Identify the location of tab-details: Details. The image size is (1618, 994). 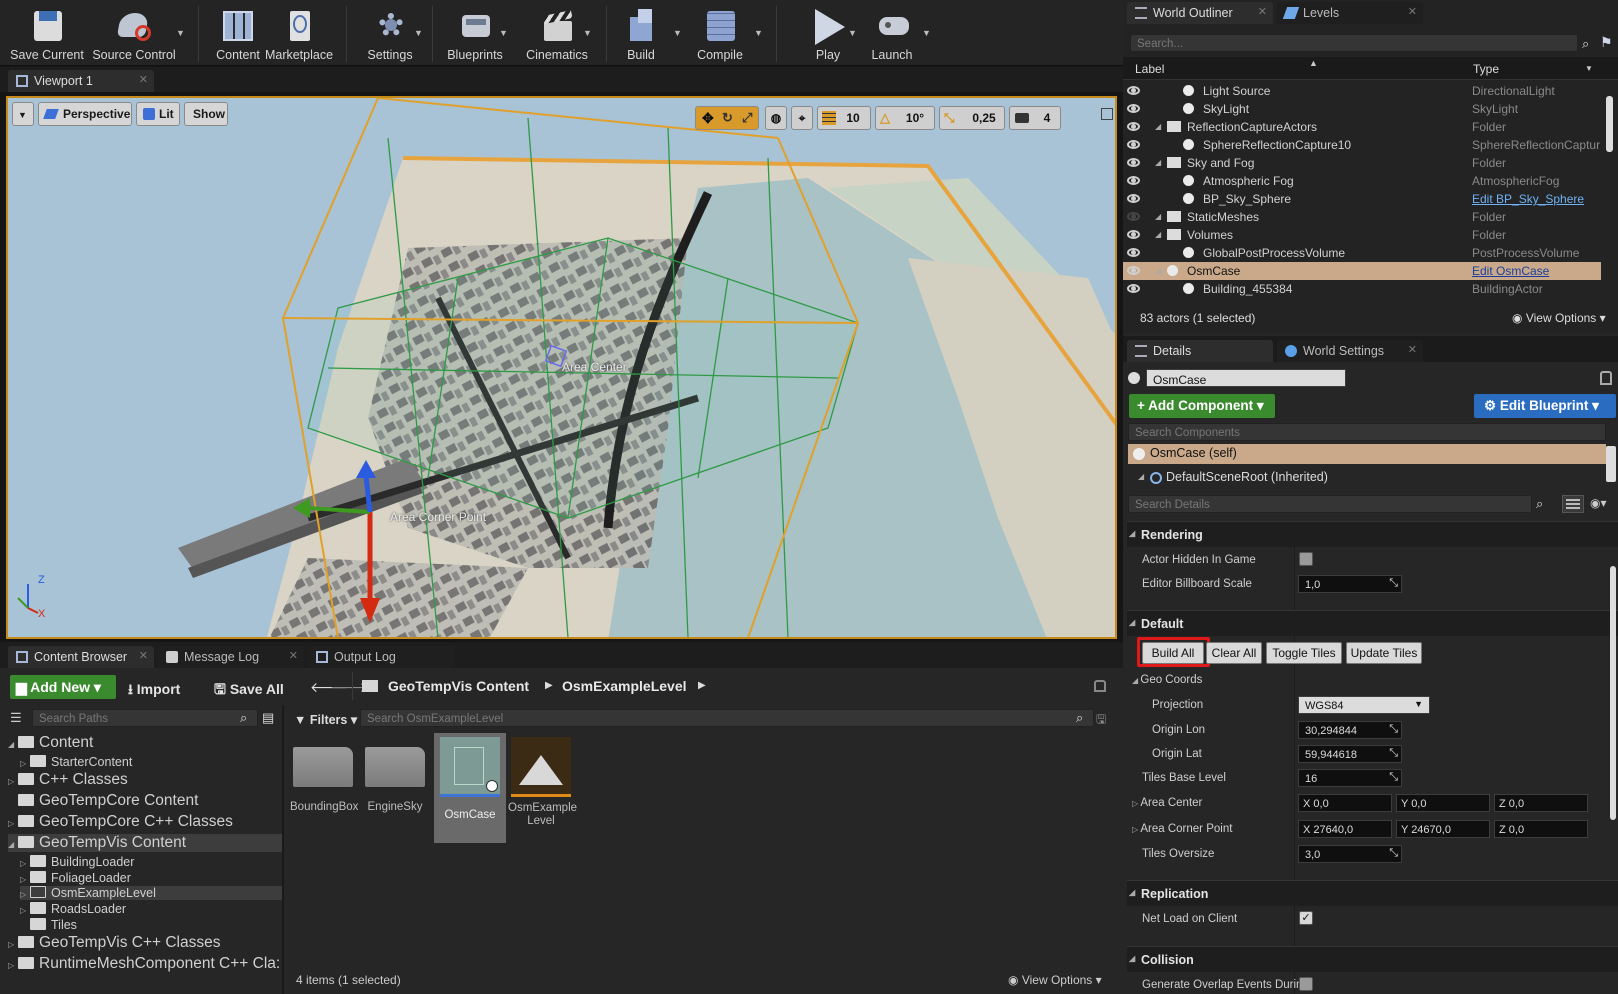
(1200, 351).